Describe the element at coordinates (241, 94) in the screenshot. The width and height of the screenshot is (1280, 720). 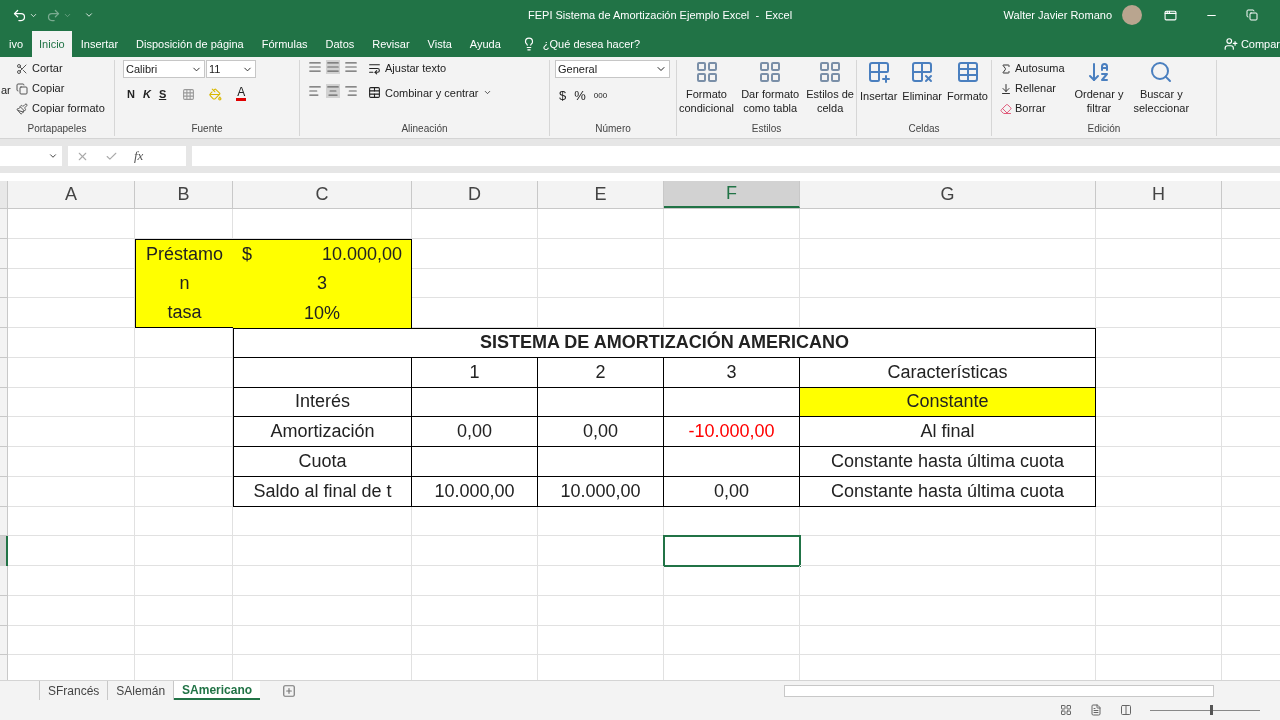
I see `font-color-button: A` at that location.